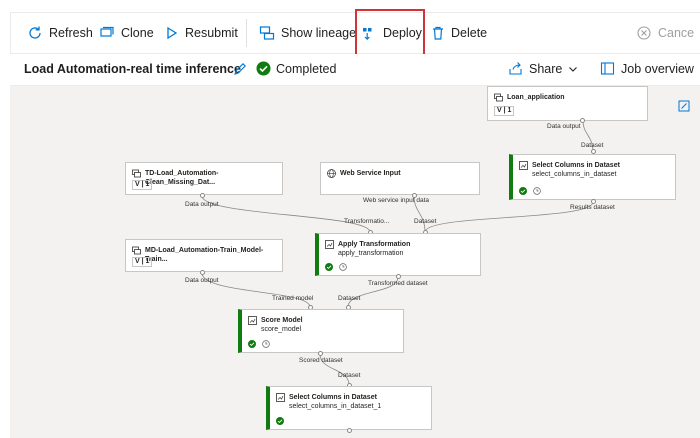 This screenshot has height=438, width=700. I want to click on share-button: Share, so click(546, 68).